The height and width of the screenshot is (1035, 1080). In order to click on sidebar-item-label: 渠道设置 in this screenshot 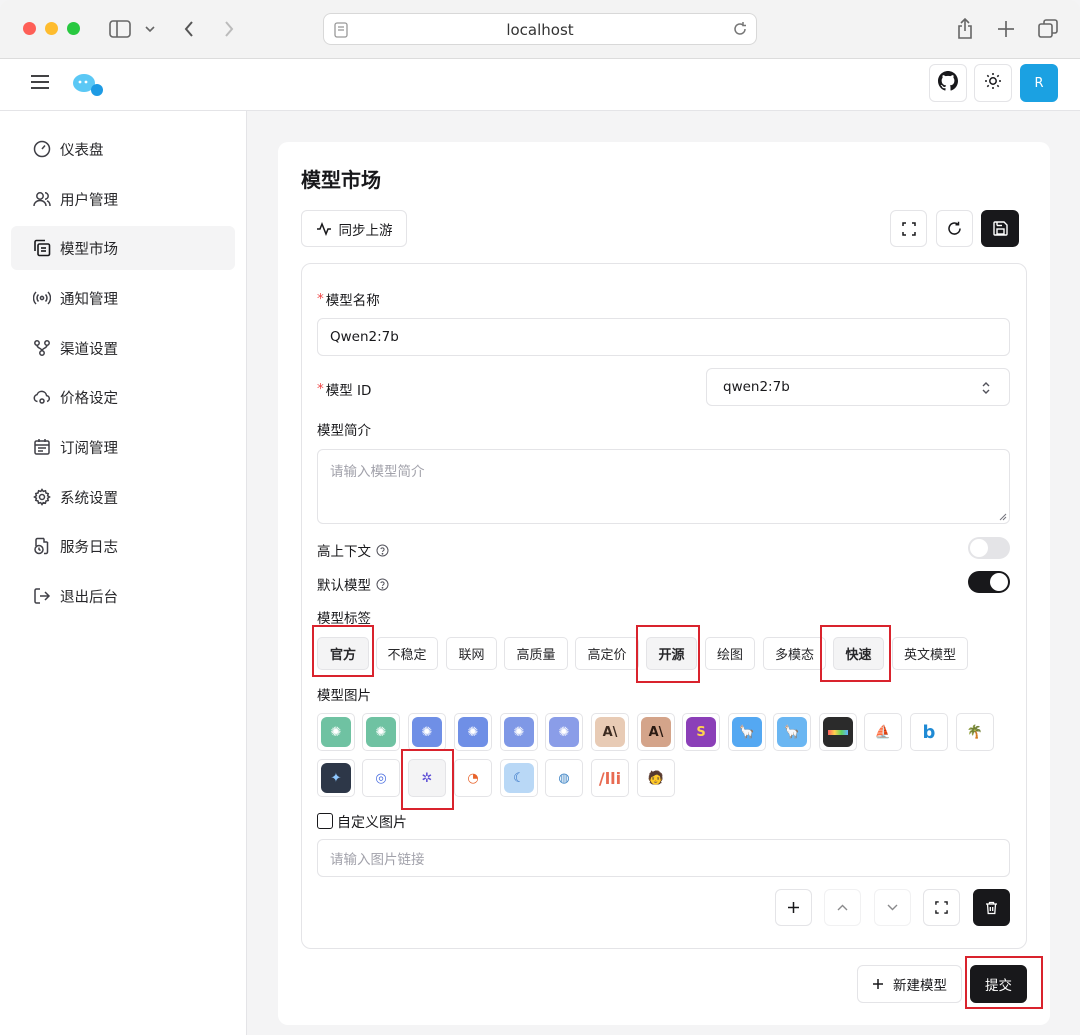, I will do `click(89, 349)`.